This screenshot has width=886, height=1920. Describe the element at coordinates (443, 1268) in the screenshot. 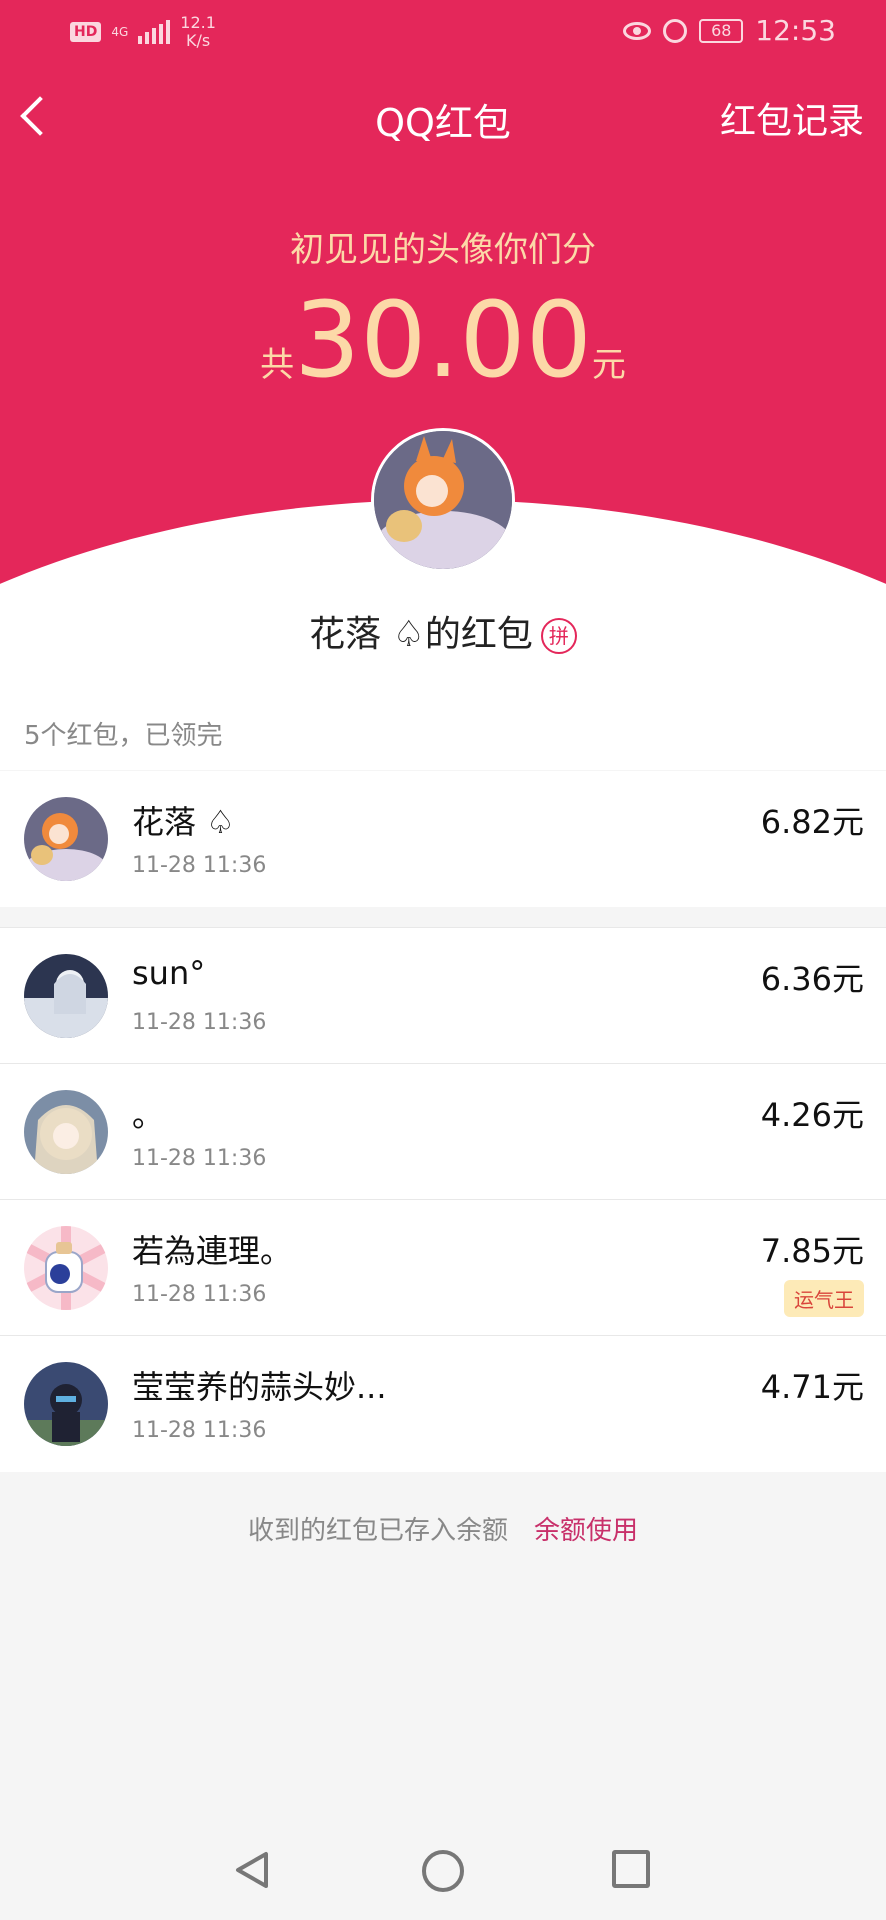

I see `list-item: 若為連理。 11-28 11:36 7.85元 运气王` at that location.